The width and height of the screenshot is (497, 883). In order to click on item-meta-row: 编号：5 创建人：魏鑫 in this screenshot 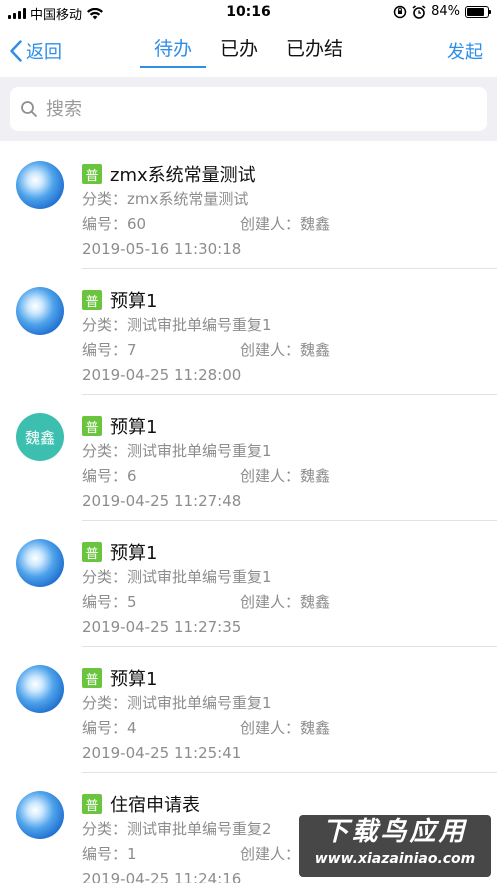, I will do `click(289, 602)`.